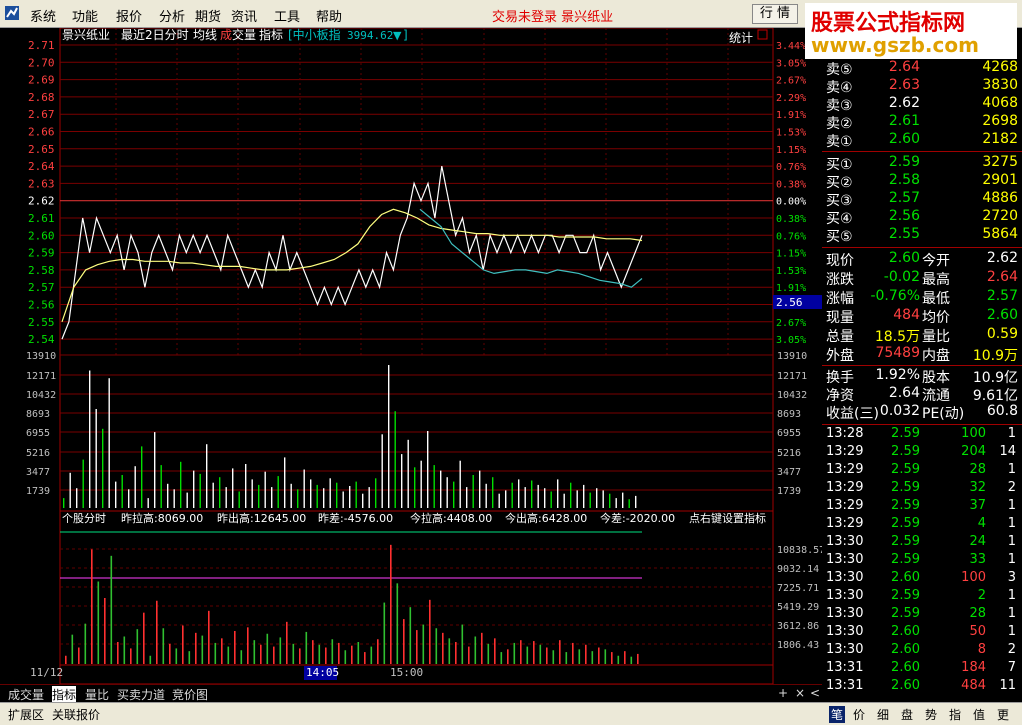  I want to click on ask-row: 卖② 2.61 2698, so click(922, 122).